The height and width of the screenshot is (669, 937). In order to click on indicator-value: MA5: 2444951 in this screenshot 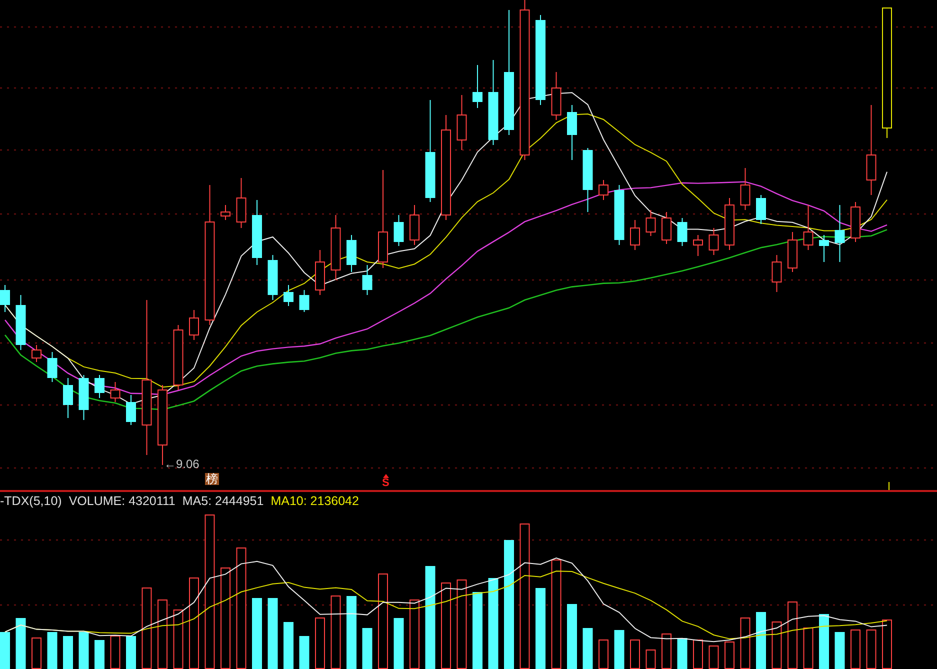, I will do `click(223, 501)`.